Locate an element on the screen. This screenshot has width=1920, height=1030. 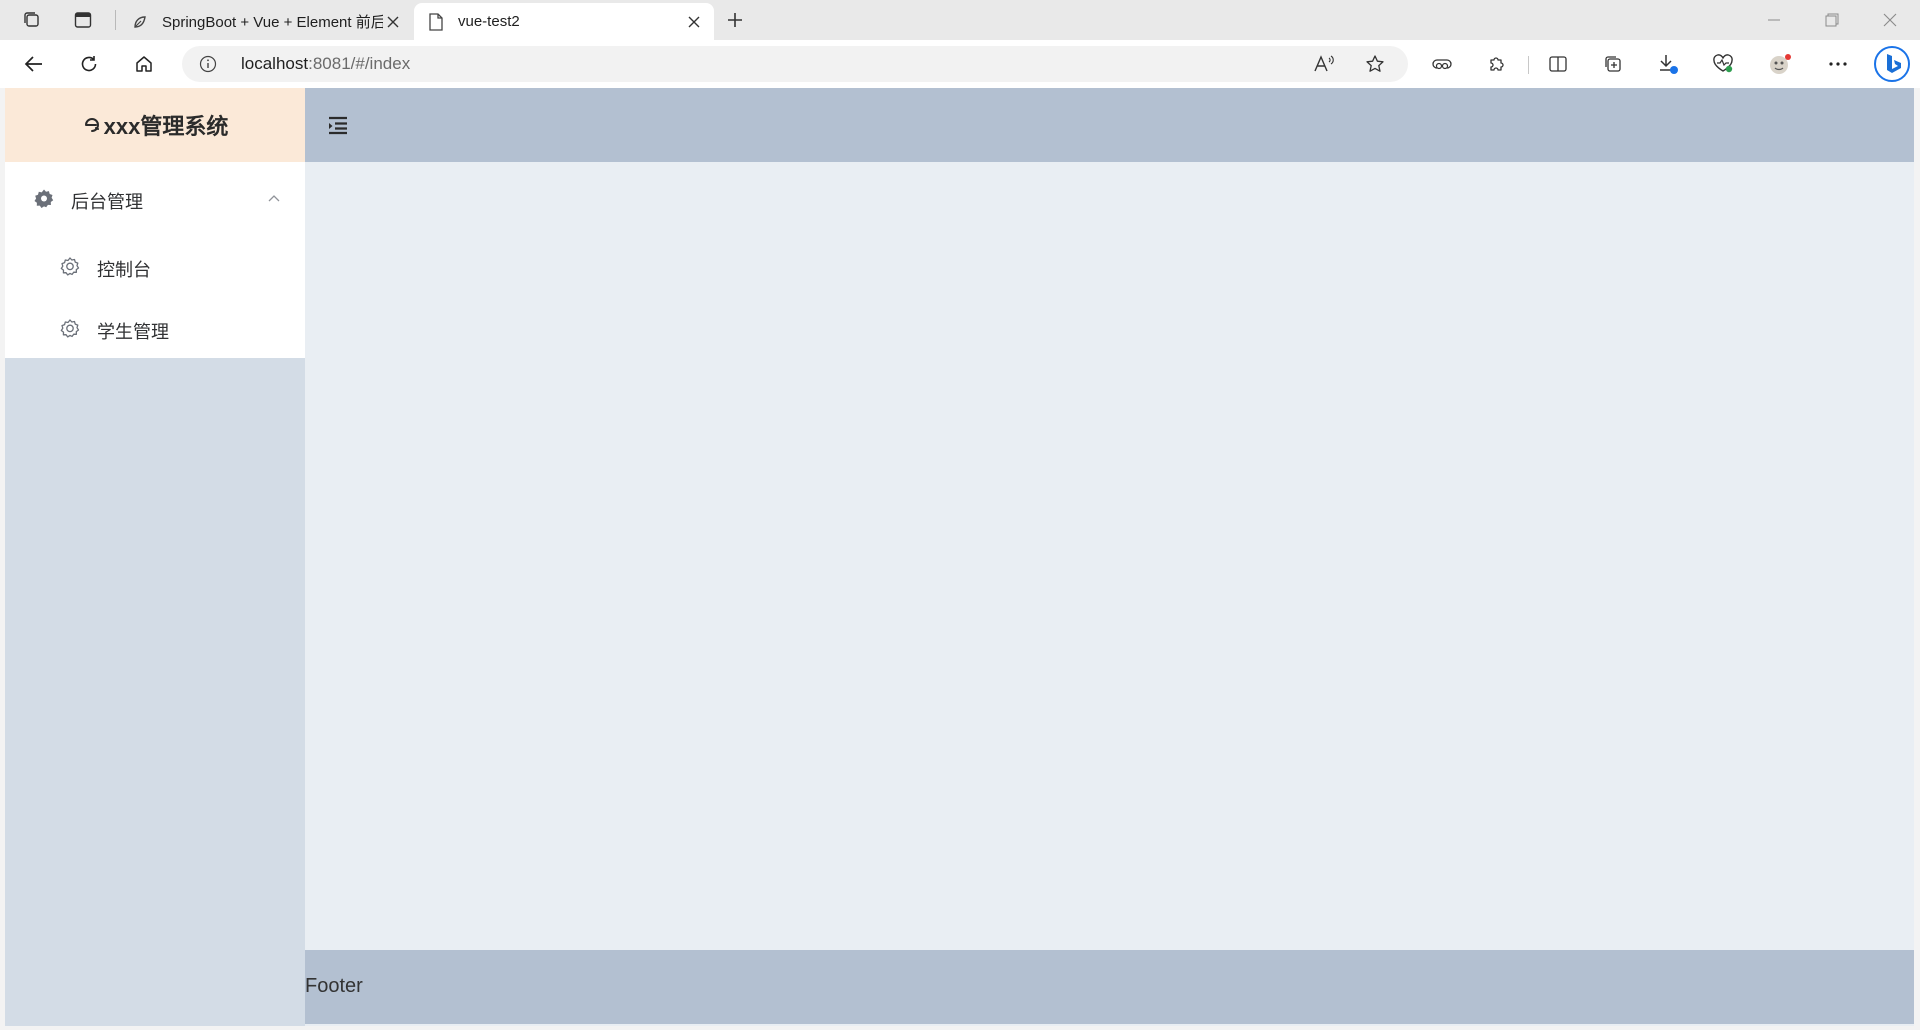
minimize-icon is located at coordinates (1774, 20).